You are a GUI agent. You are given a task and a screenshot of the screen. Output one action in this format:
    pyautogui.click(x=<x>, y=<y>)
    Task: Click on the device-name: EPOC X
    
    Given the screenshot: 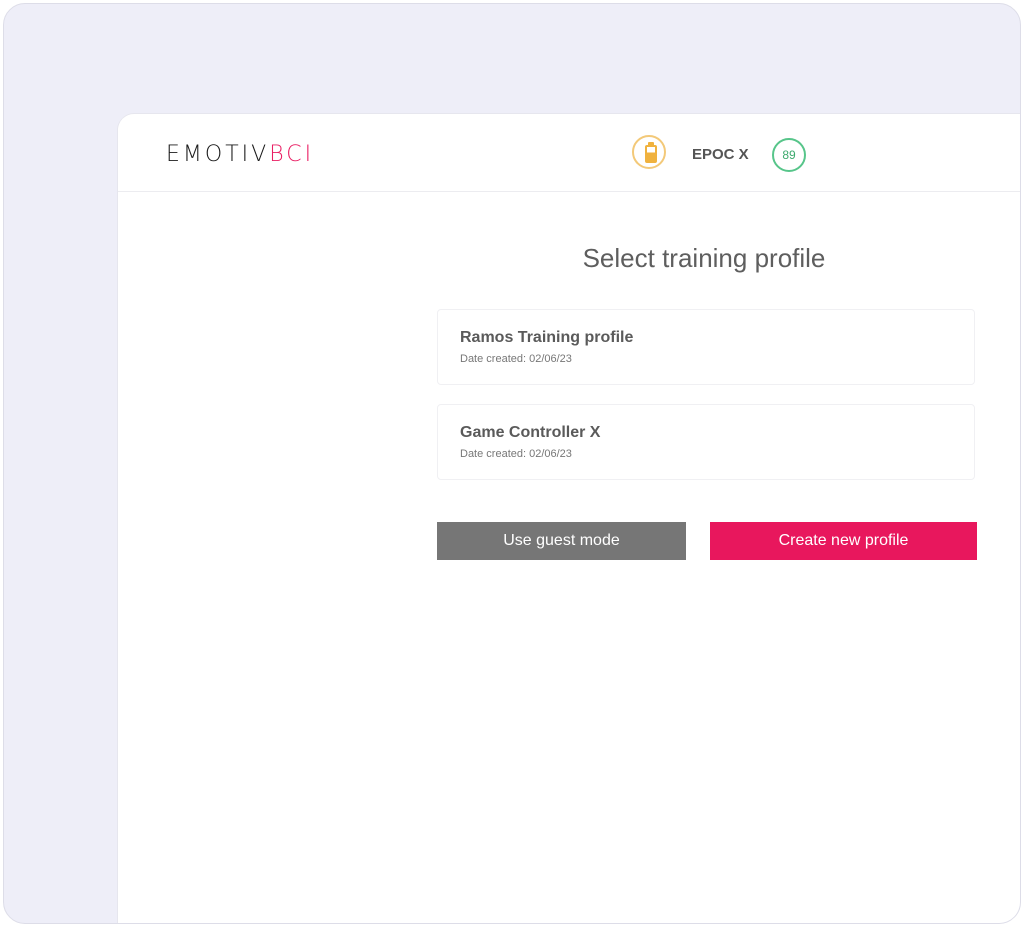 What is the action you would take?
    pyautogui.click(x=720, y=154)
    